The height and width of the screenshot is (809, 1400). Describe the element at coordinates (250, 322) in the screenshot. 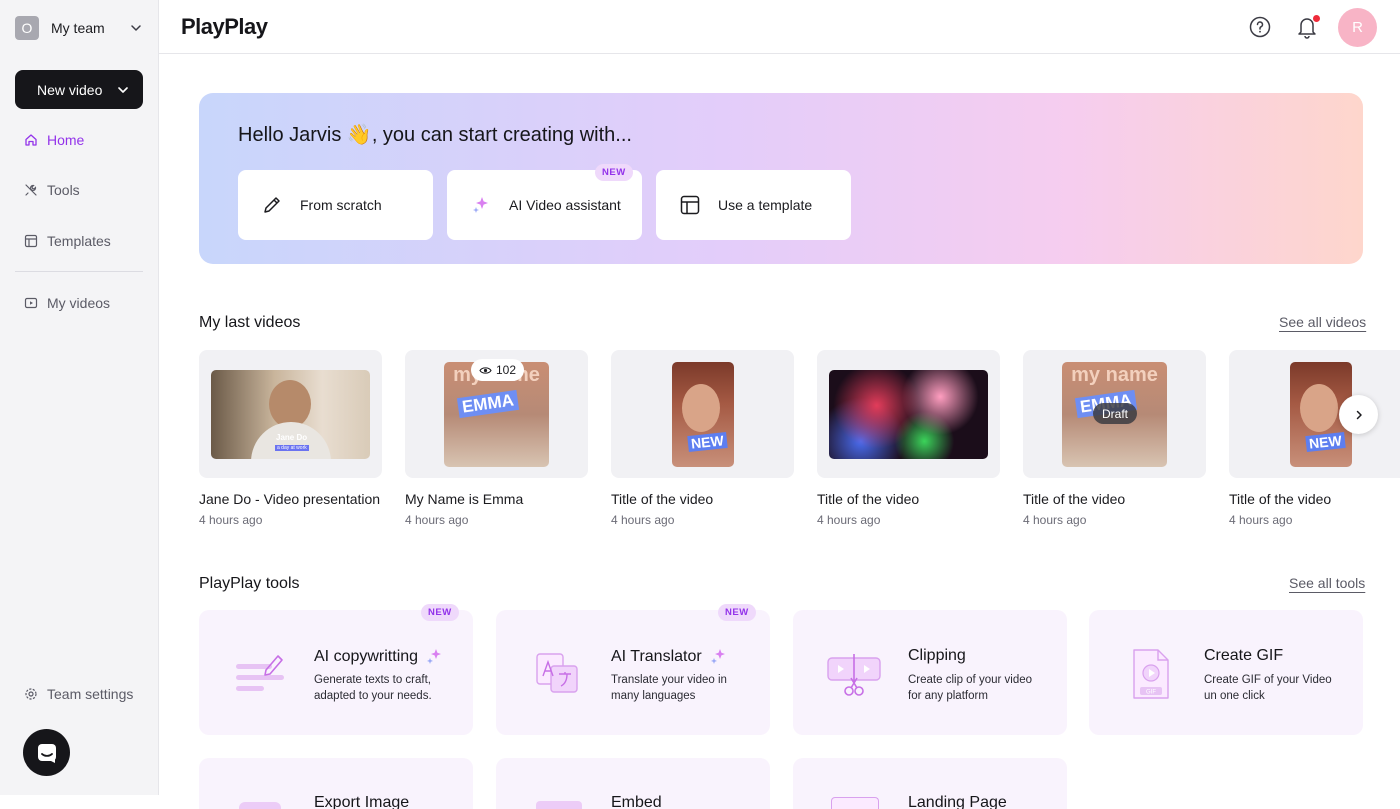

I see `last-videos-heading: My last videos` at that location.